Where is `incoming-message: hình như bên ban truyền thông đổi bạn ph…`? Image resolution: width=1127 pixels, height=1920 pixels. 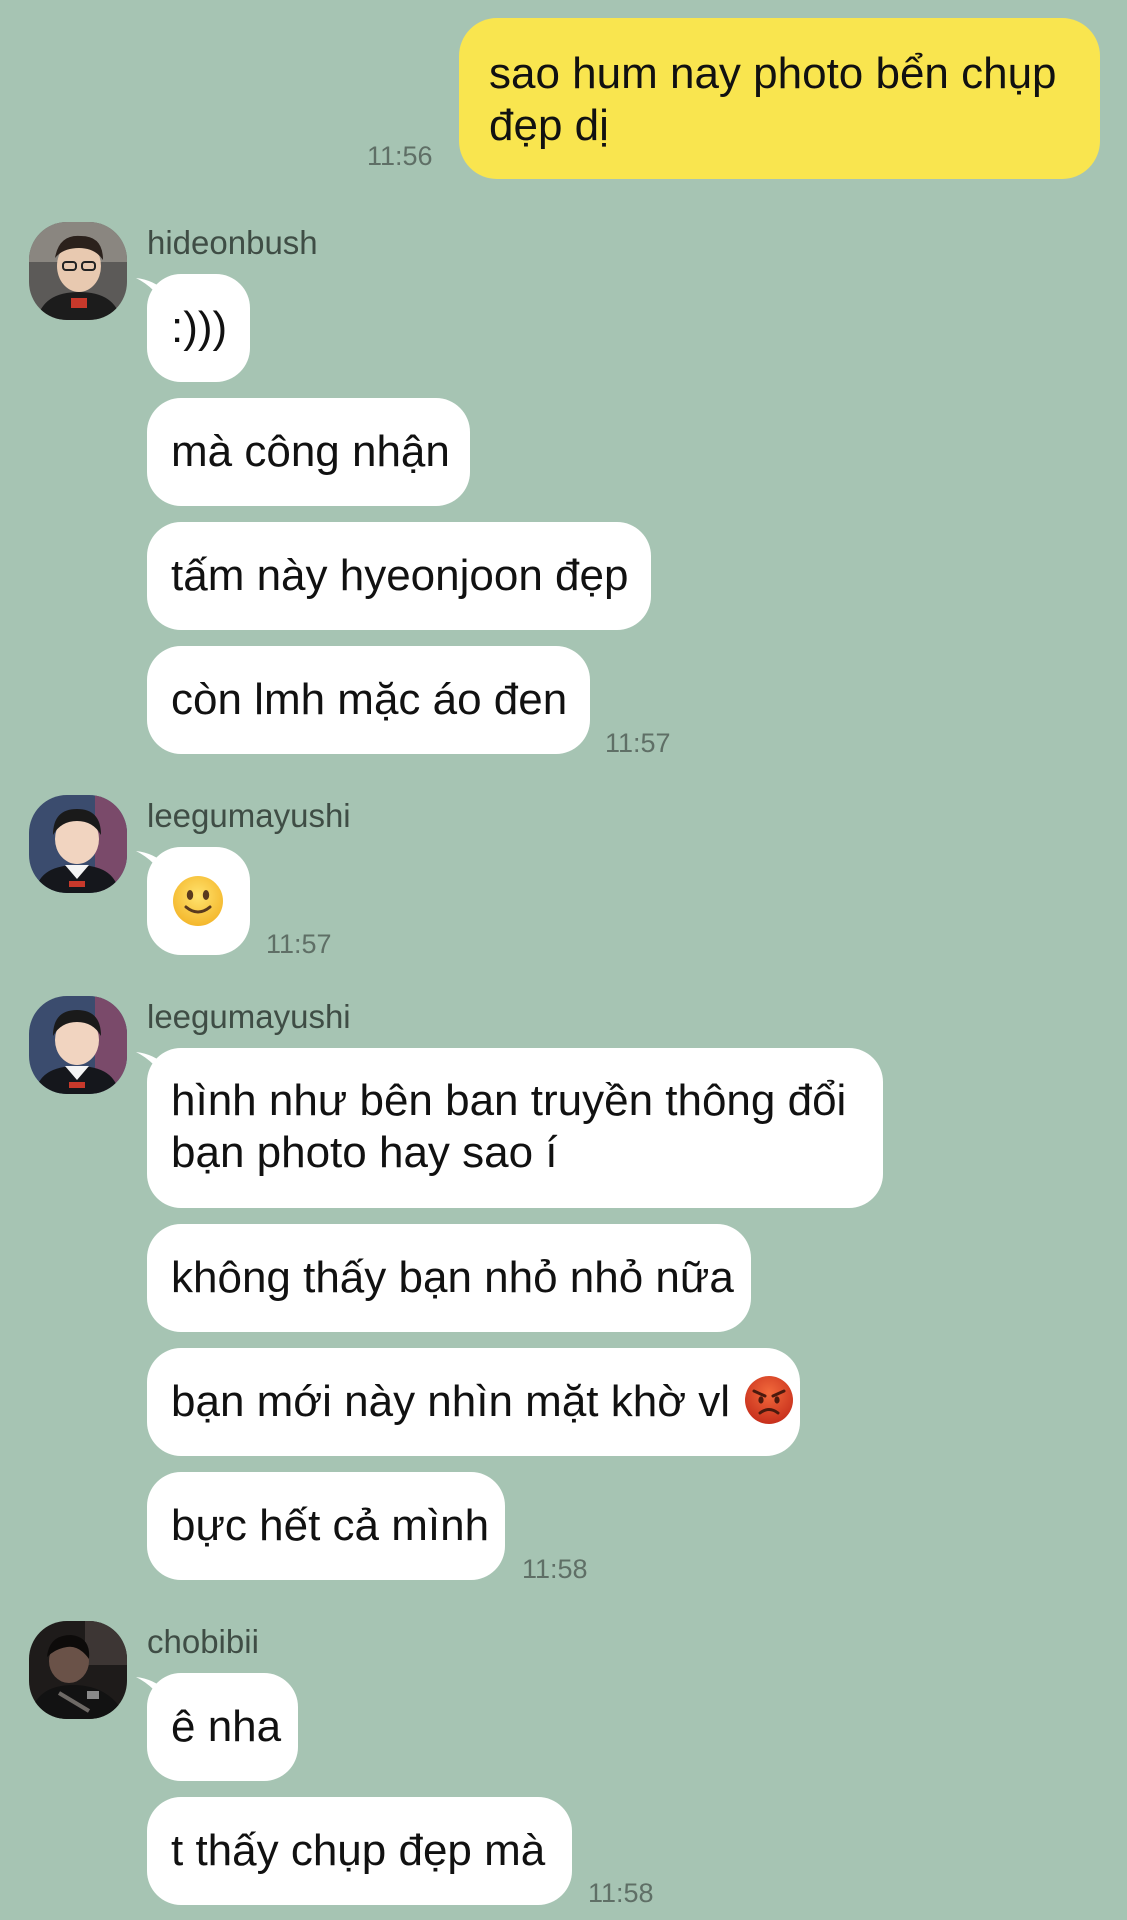
incoming-message: hình như bên ban truyền thông đổi bạn ph… is located at coordinates (515, 1128).